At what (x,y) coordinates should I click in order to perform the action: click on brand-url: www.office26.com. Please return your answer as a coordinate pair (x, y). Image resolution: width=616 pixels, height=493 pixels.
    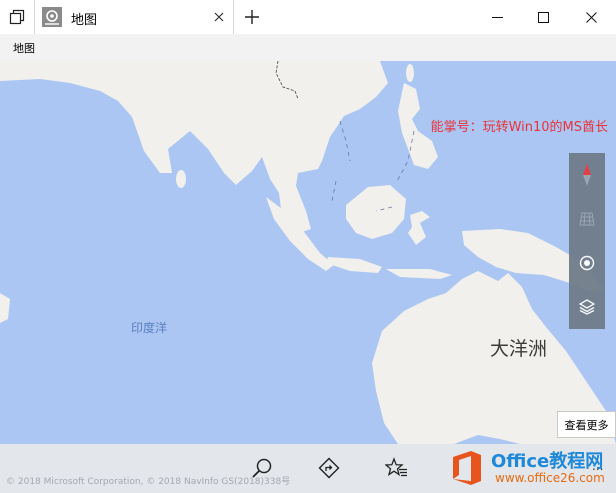
    Looking at the image, I should click on (550, 478).